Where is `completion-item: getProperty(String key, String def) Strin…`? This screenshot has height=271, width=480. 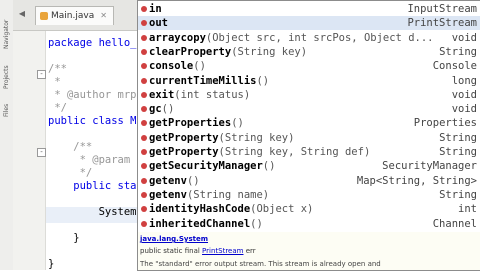
completion-item: getProperty(String key, String def) Strin… is located at coordinates (309, 152).